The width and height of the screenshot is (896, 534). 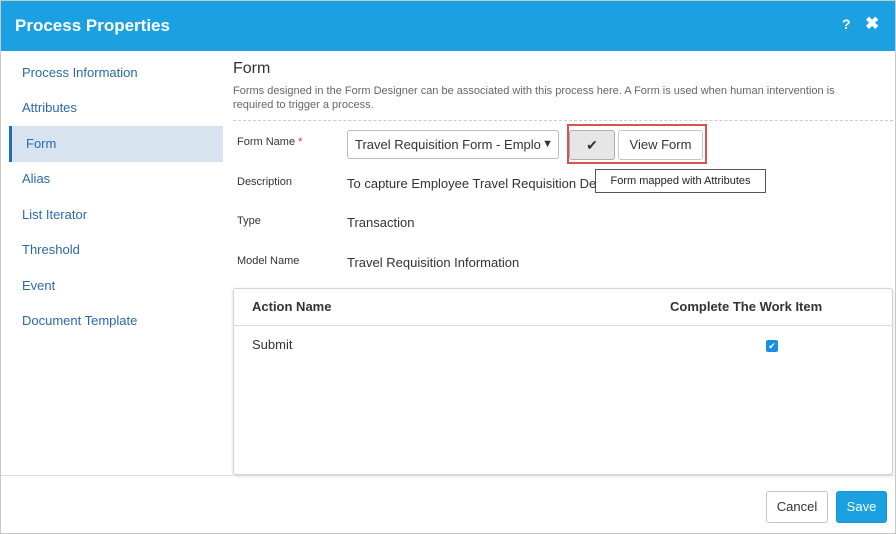 I want to click on form-name-select: Travel Requisition Form - Emplo ▼, so click(x=453, y=144).